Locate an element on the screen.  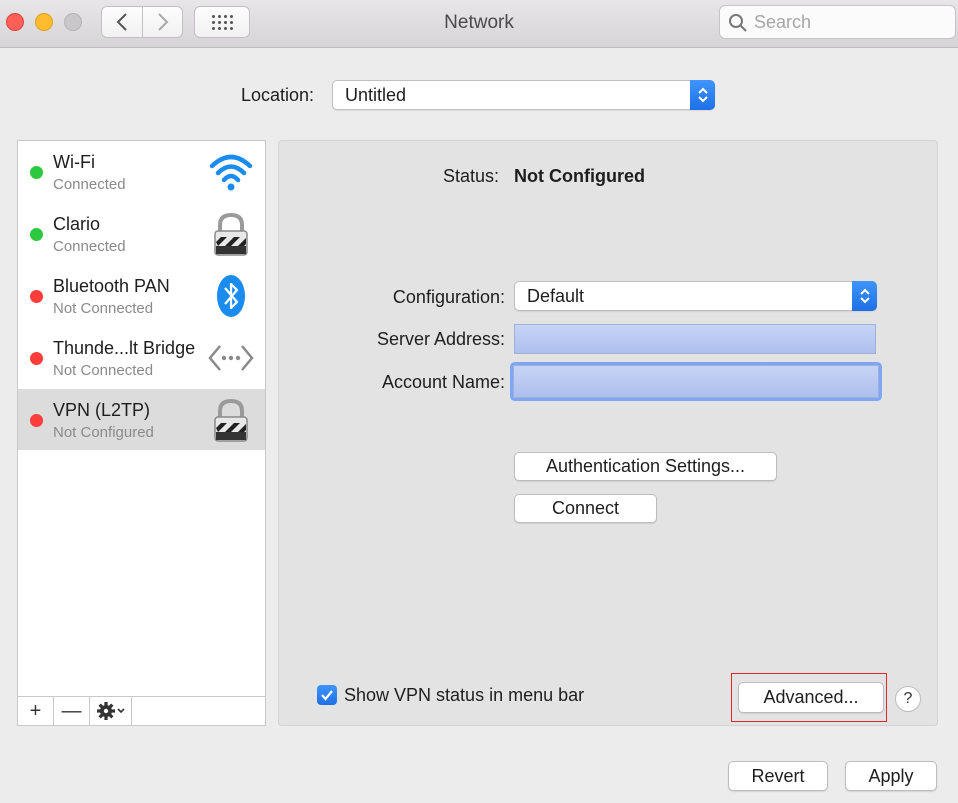
search-input is located at coordinates (849, 22).